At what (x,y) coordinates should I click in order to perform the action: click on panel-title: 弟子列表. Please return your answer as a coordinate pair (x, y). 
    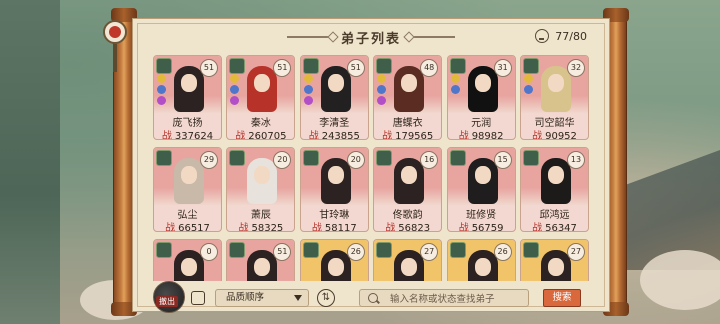
    Looking at the image, I should click on (370, 39).